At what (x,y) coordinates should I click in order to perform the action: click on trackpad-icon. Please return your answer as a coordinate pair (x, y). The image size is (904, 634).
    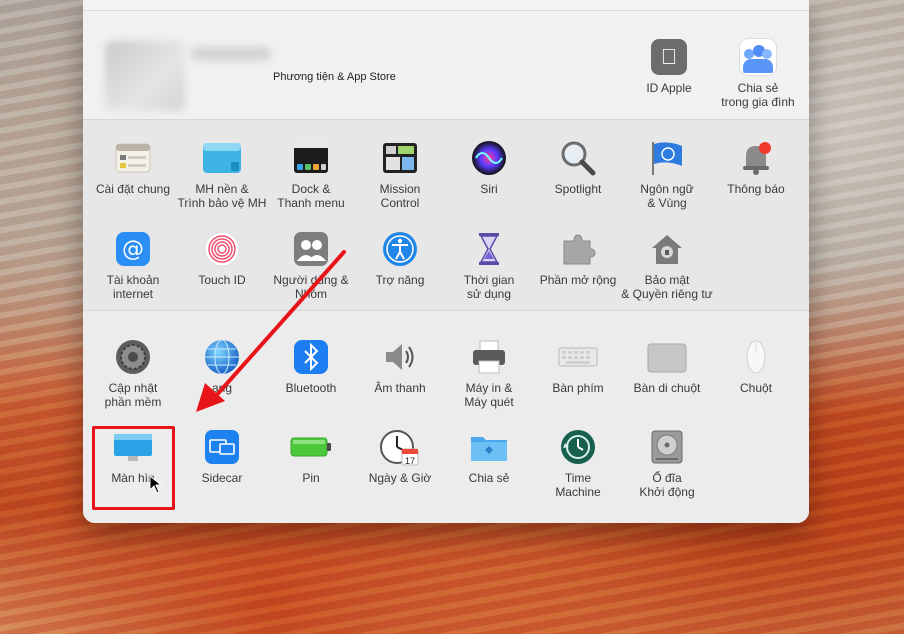
    Looking at the image, I should click on (667, 357).